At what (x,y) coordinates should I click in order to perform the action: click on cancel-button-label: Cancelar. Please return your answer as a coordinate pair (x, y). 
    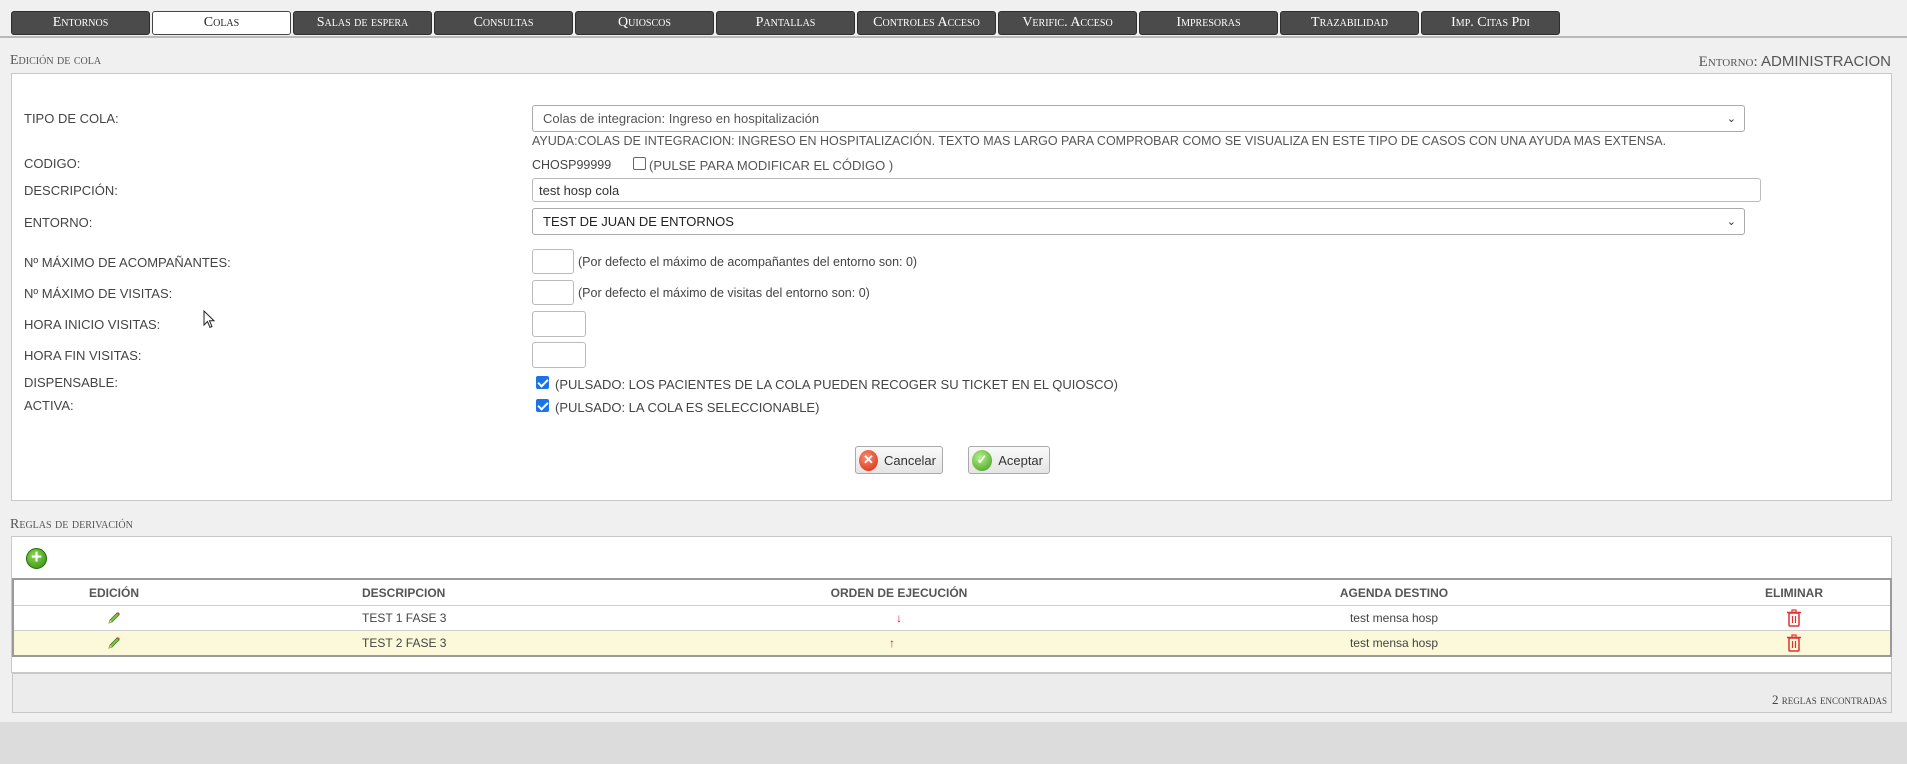
    Looking at the image, I should click on (909, 460).